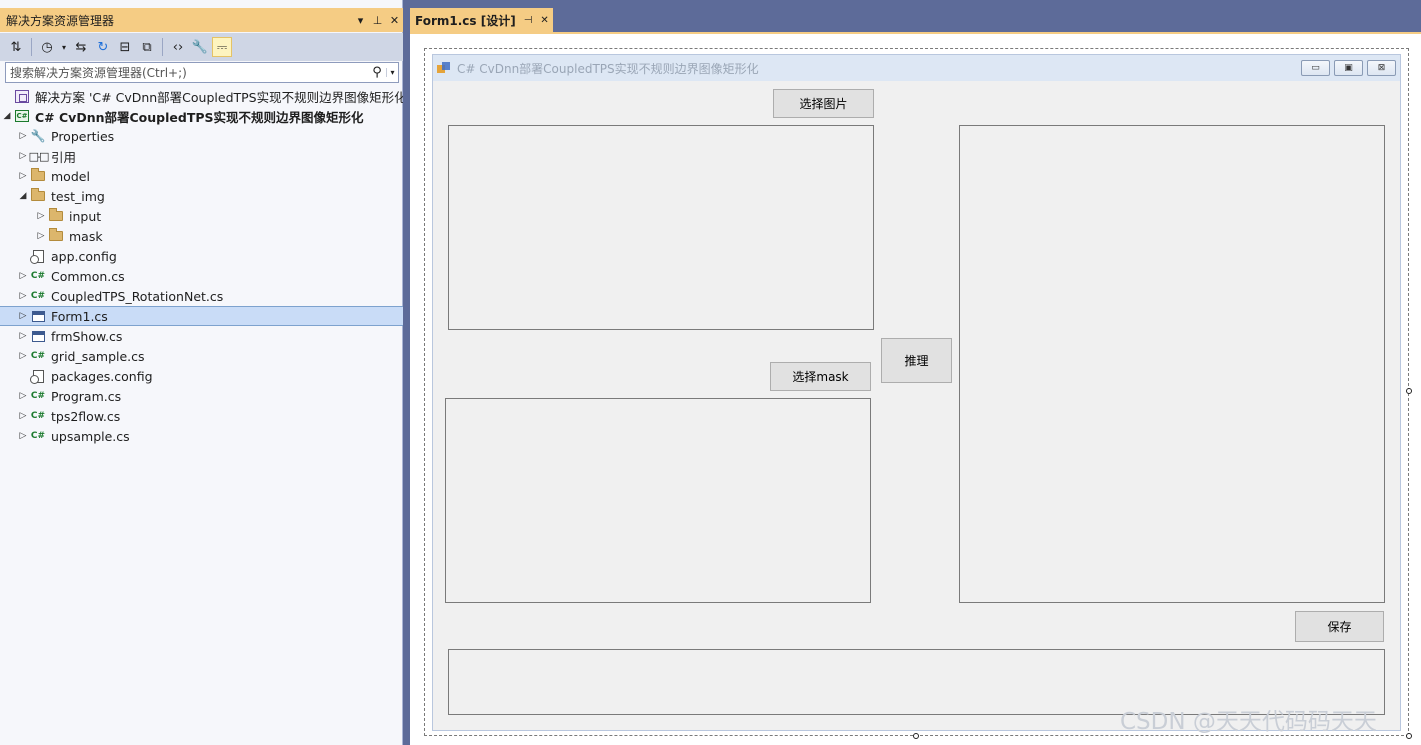  Describe the element at coordinates (915, 20) in the screenshot. I see `document-tab-strip: Form1.cs [设计] ⊣ ✕` at that location.